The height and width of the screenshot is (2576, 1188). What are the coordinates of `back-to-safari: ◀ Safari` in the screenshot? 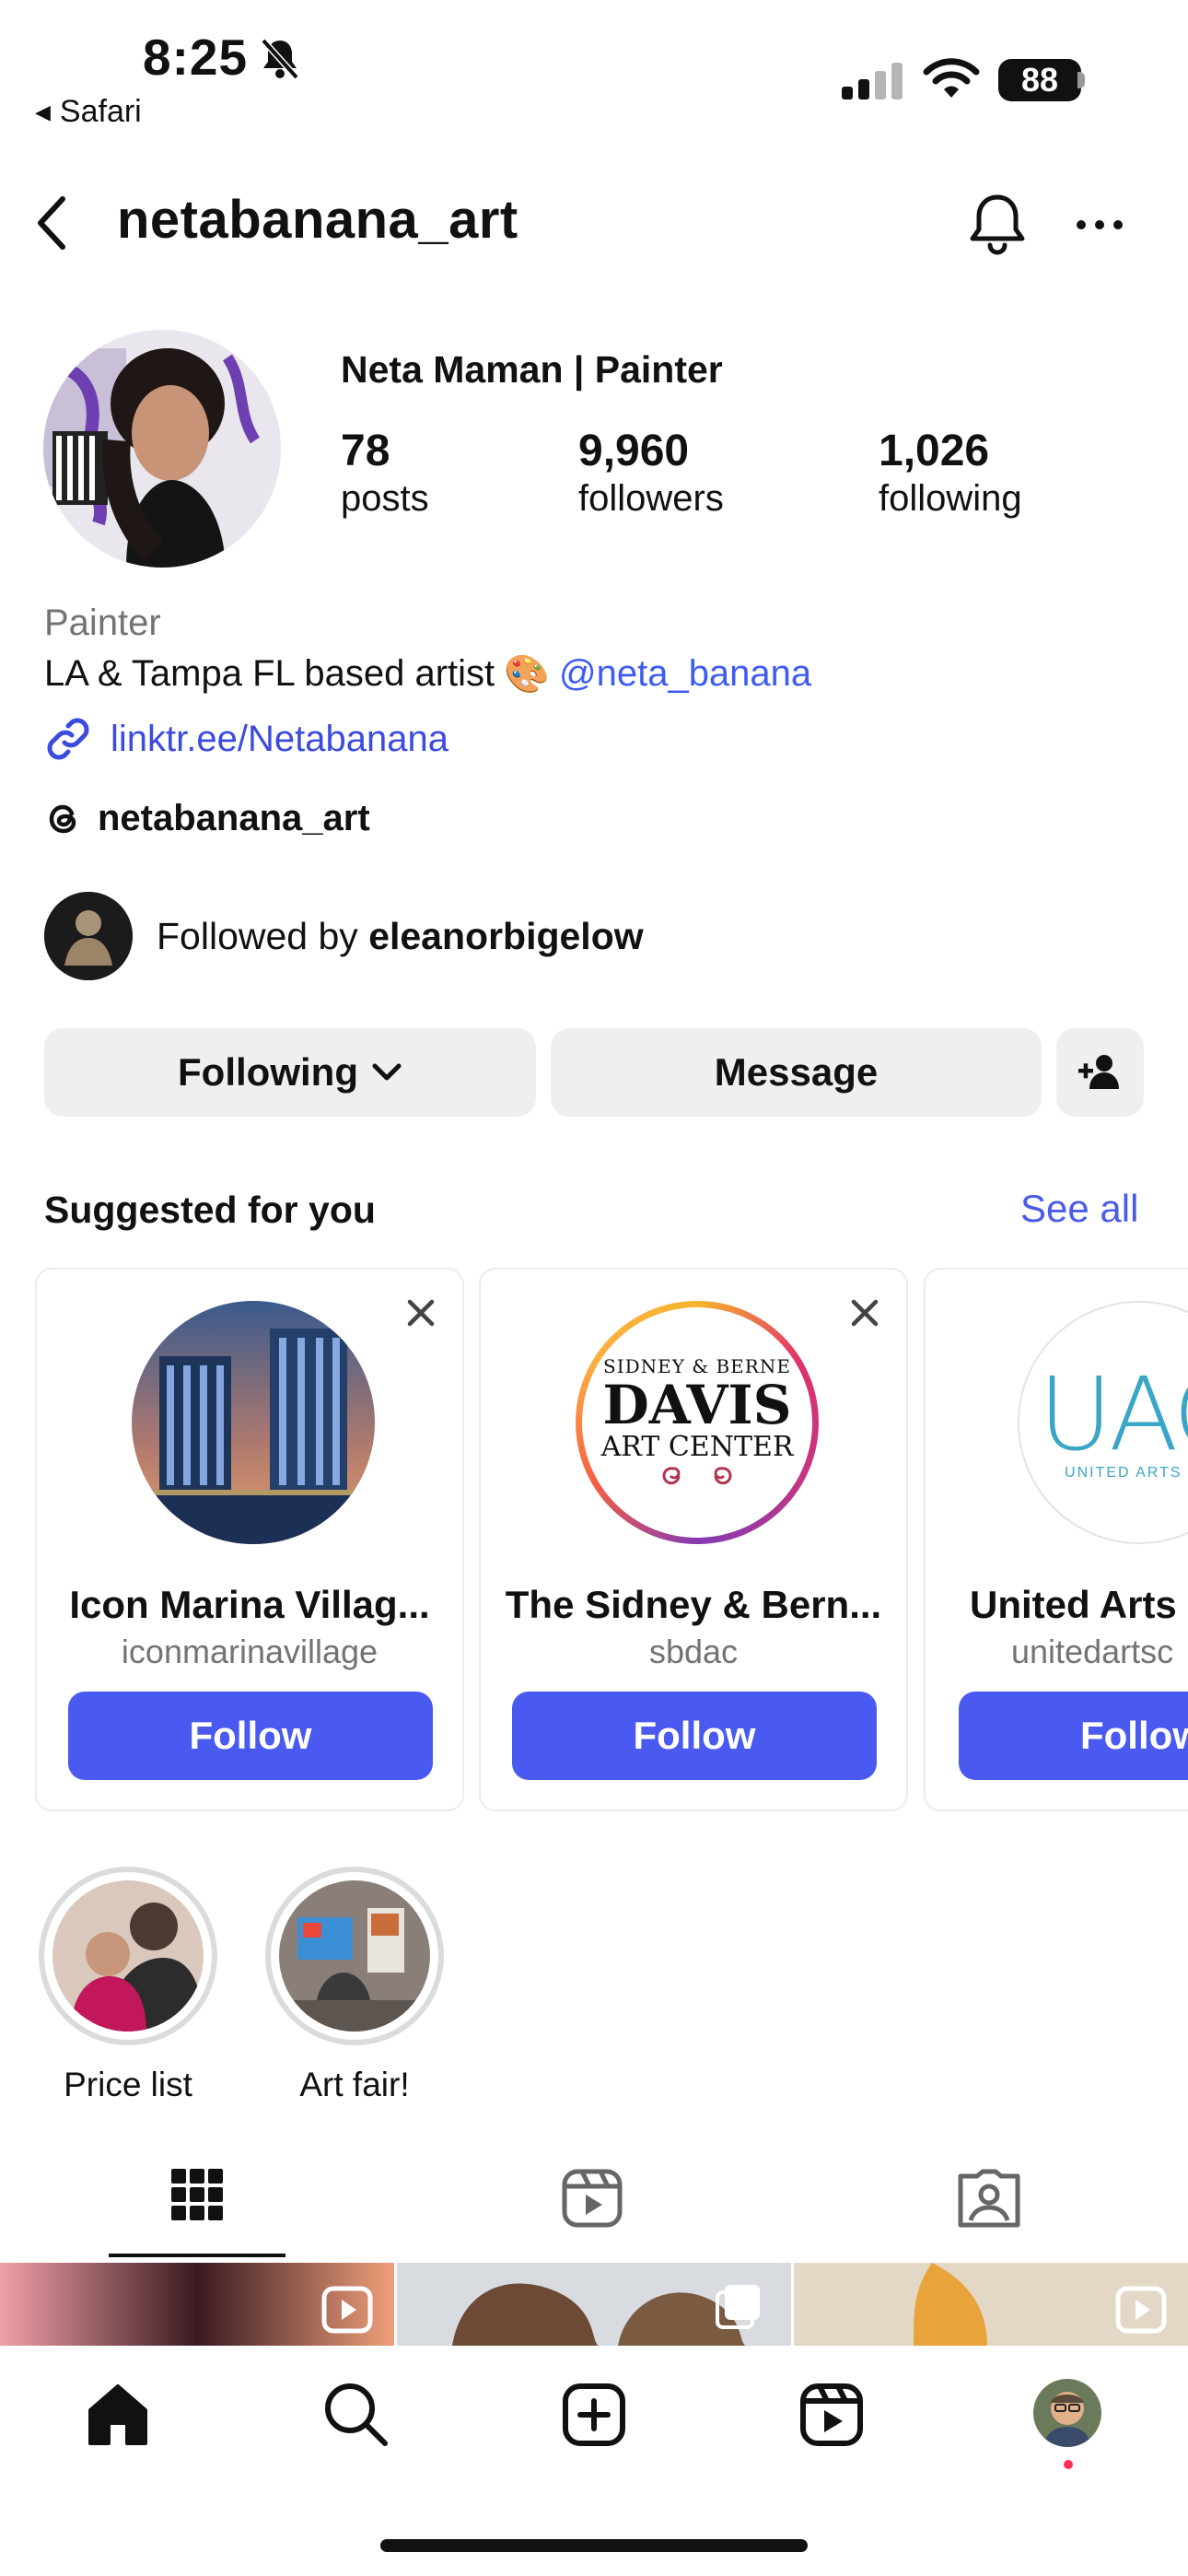 It's located at (88, 112).